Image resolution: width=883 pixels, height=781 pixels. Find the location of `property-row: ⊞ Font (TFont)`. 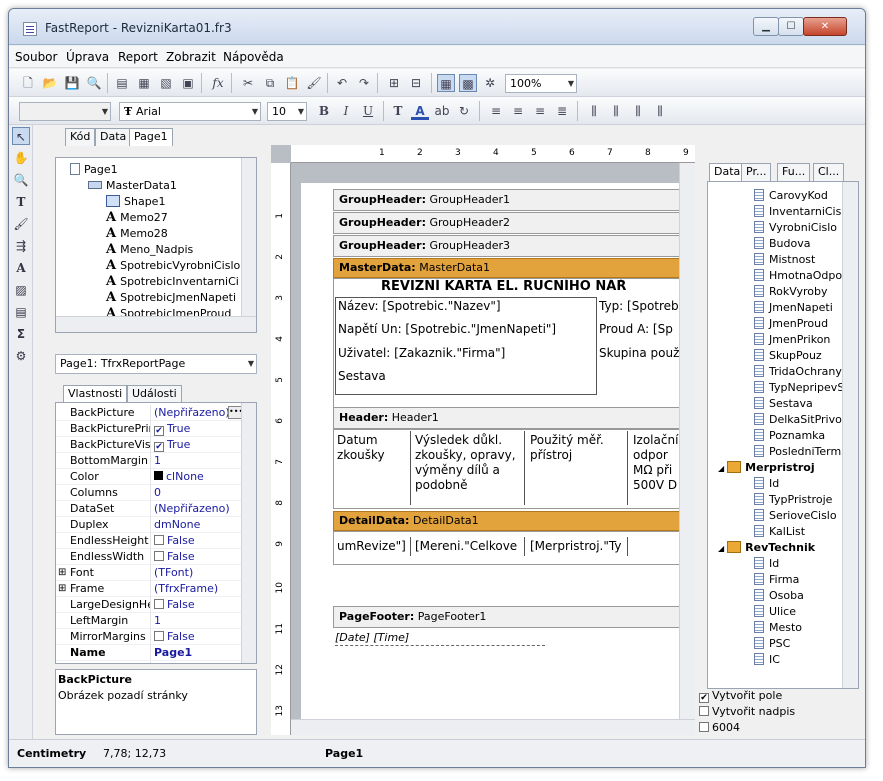

property-row: ⊞ Font (TFont) is located at coordinates (156, 573).